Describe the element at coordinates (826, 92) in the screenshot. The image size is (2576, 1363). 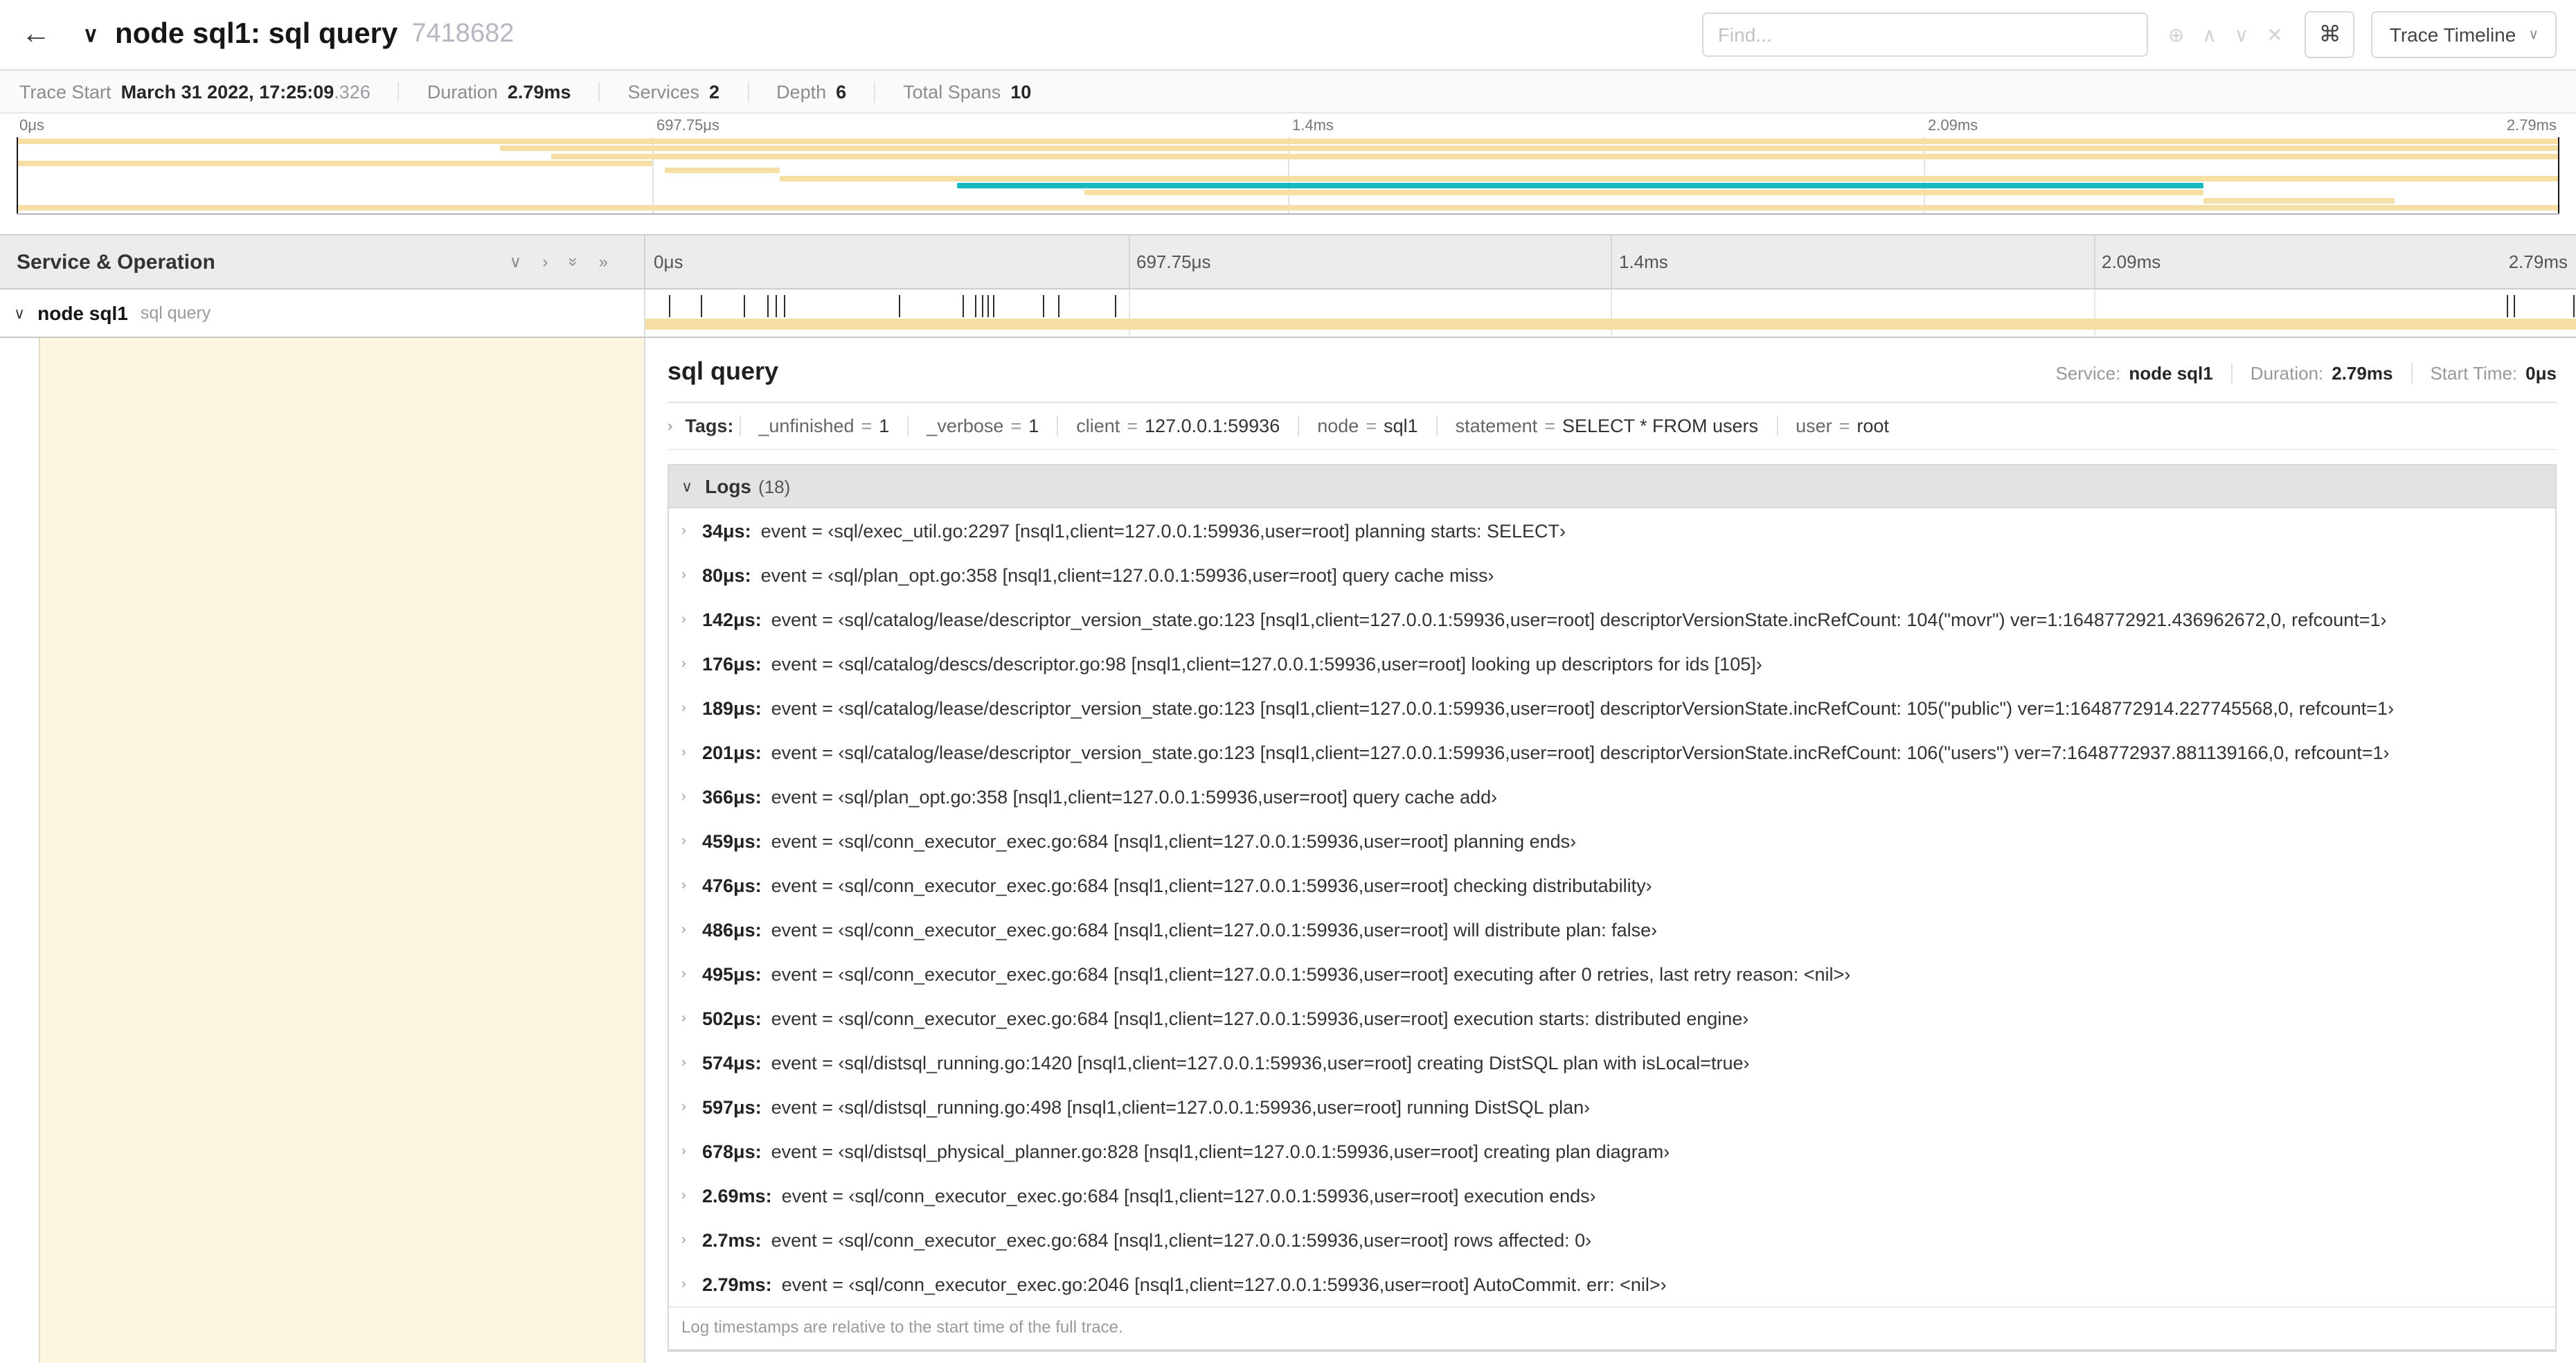
I see `summary-item: Depth 6` at that location.